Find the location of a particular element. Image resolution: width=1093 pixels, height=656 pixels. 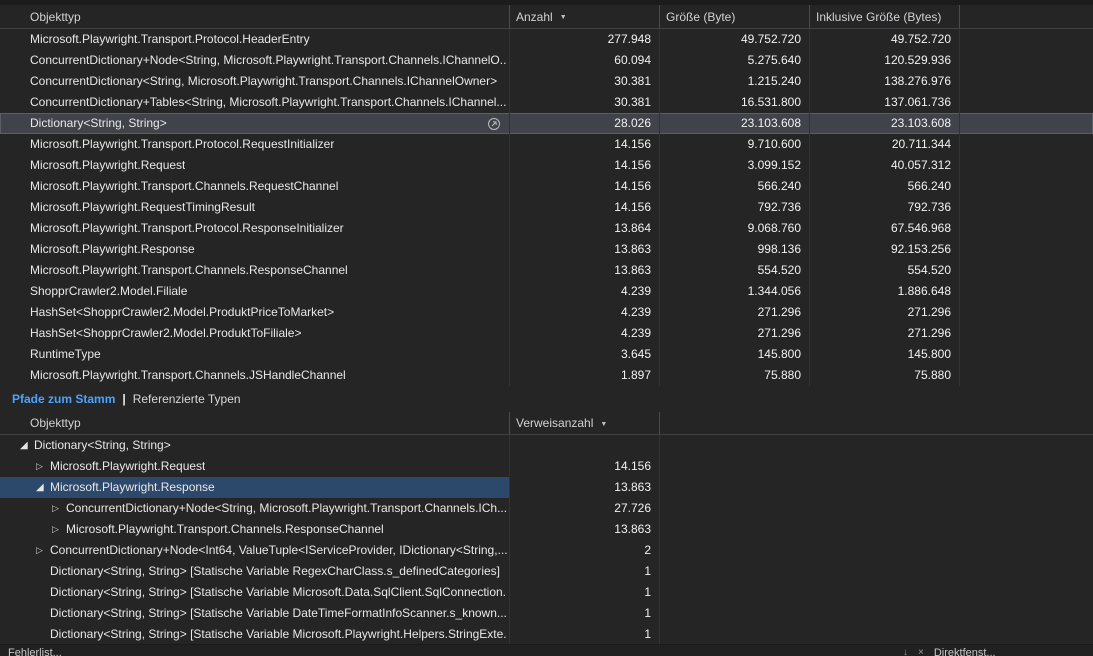

size-cell: 9.710.600 is located at coordinates (735, 144).